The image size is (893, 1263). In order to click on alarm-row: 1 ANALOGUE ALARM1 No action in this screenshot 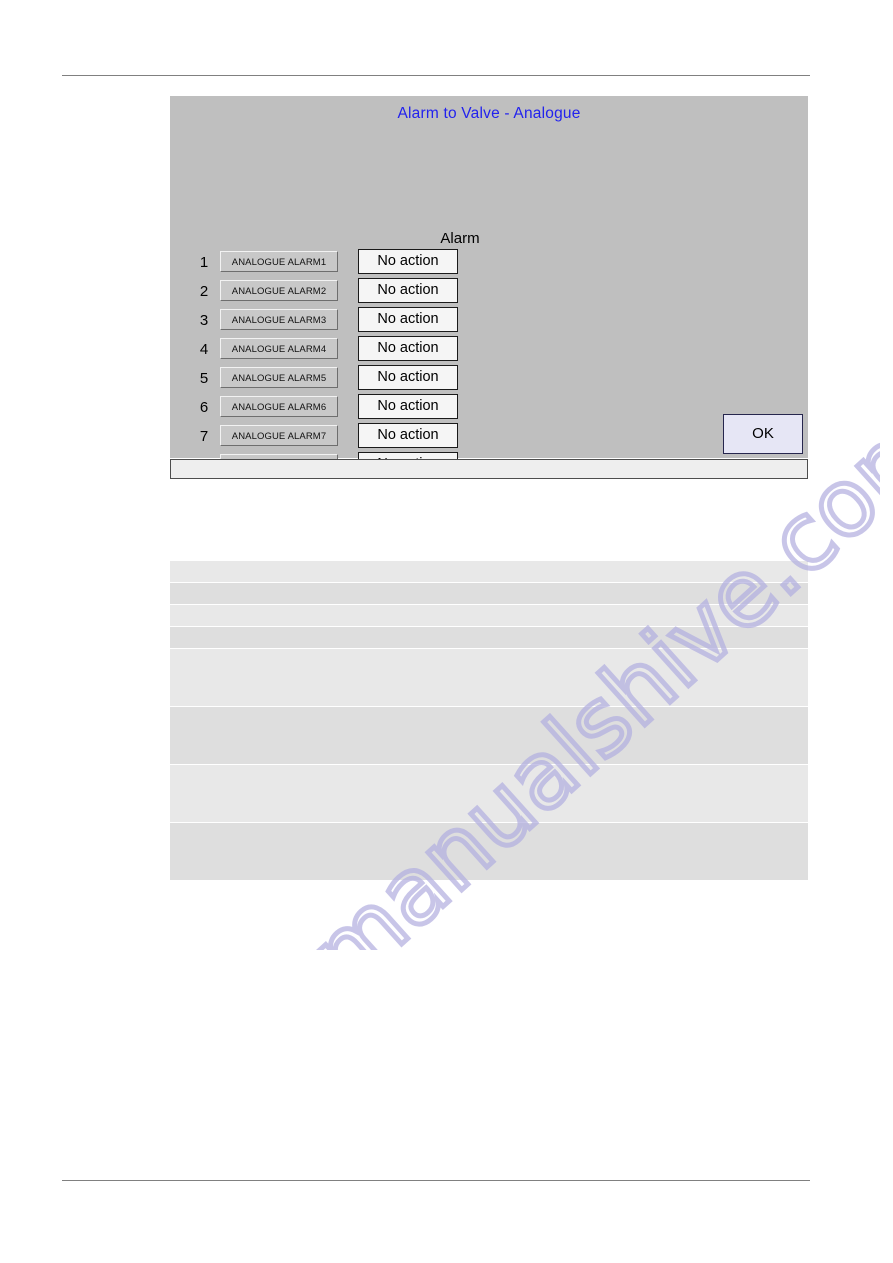, I will do `click(489, 264)`.